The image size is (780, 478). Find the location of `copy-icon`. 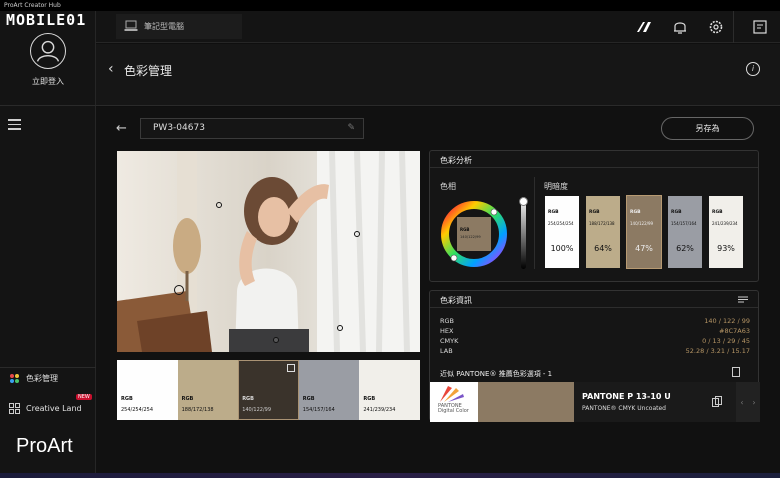

copy-icon is located at coordinates (717, 401).